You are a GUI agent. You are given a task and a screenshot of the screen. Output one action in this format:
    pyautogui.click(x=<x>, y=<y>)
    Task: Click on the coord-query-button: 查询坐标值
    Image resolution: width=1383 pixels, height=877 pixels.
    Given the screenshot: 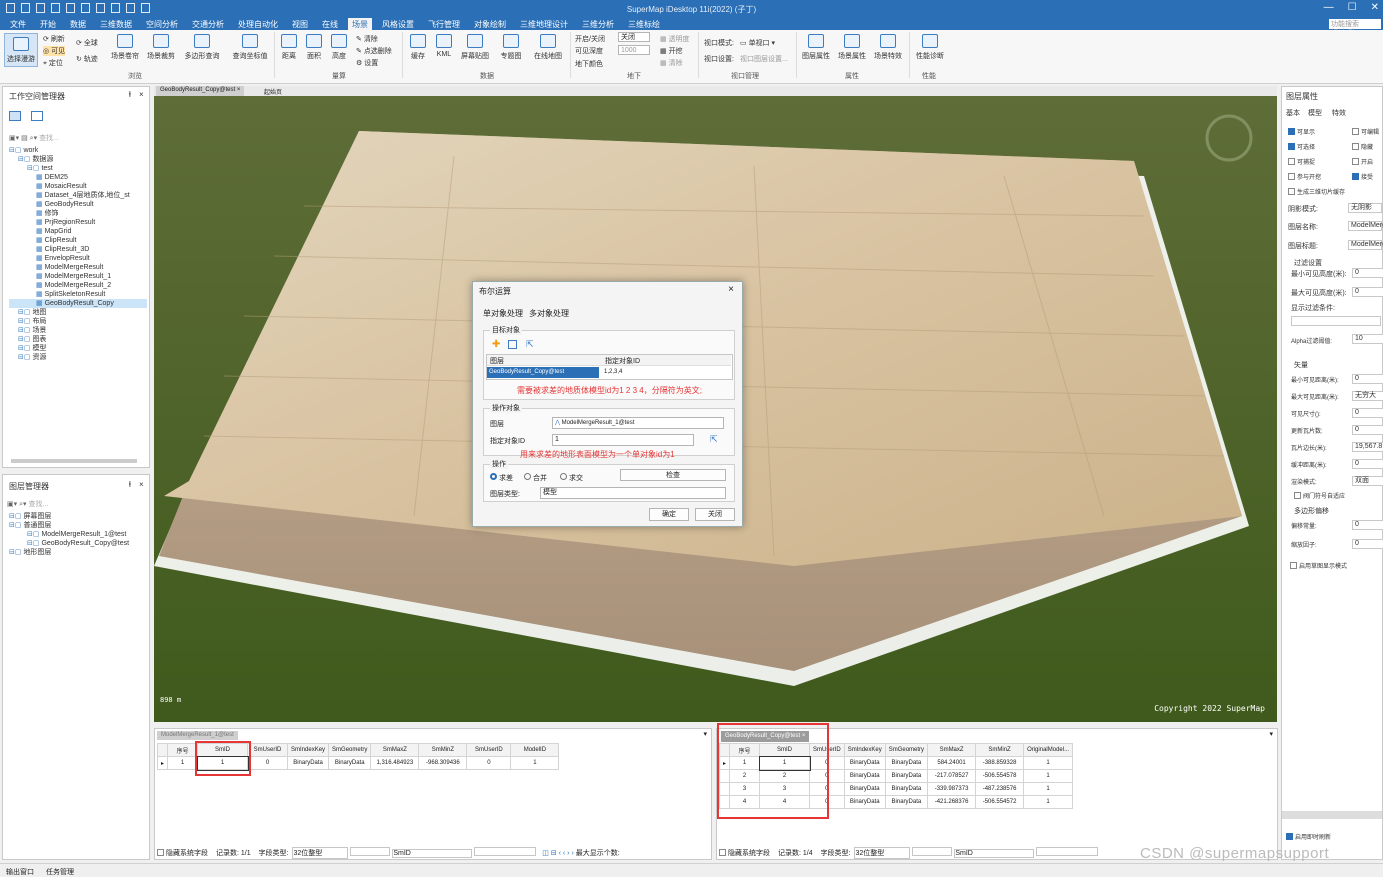 What is the action you would take?
    pyautogui.click(x=250, y=47)
    